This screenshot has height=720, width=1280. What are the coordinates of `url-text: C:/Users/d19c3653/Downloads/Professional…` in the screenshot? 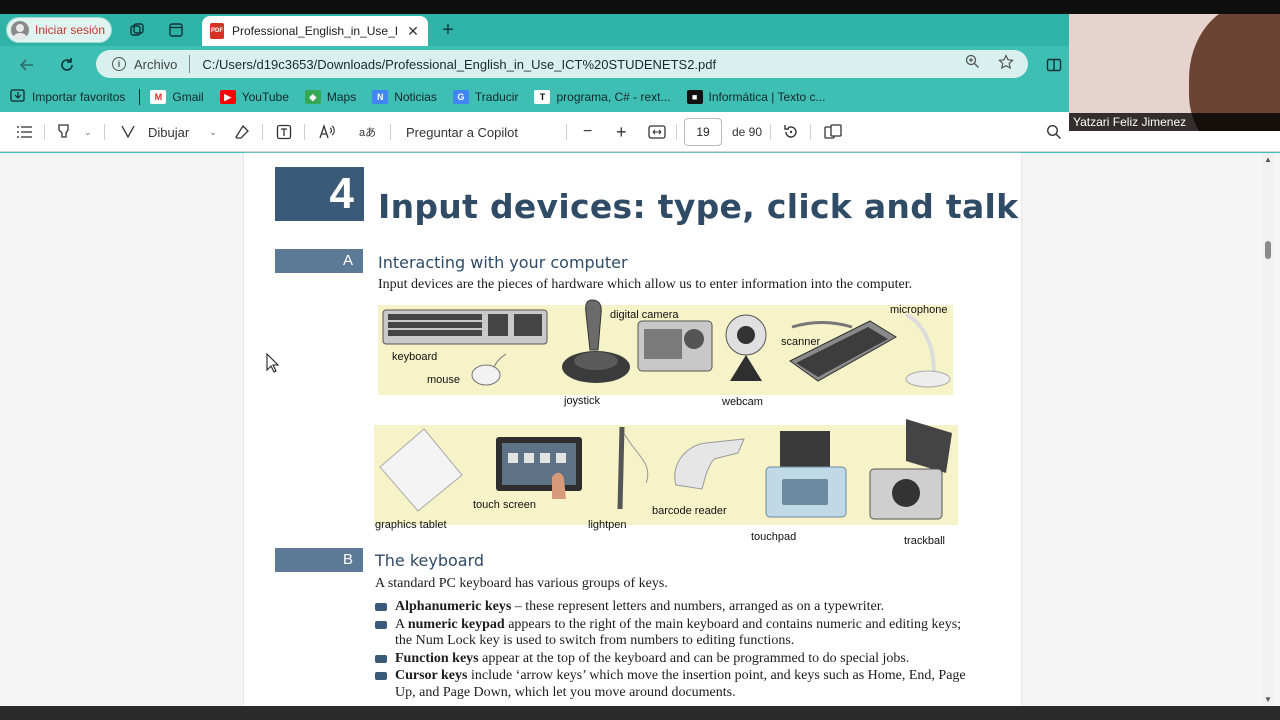 It's located at (583, 64).